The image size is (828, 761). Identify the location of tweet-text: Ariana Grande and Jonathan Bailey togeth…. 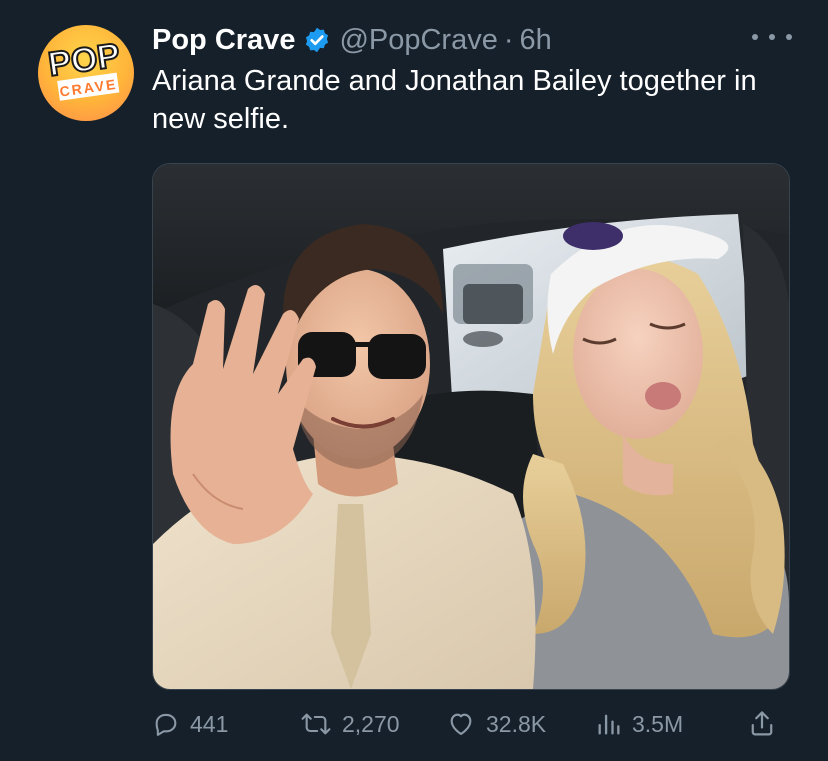
(454, 100).